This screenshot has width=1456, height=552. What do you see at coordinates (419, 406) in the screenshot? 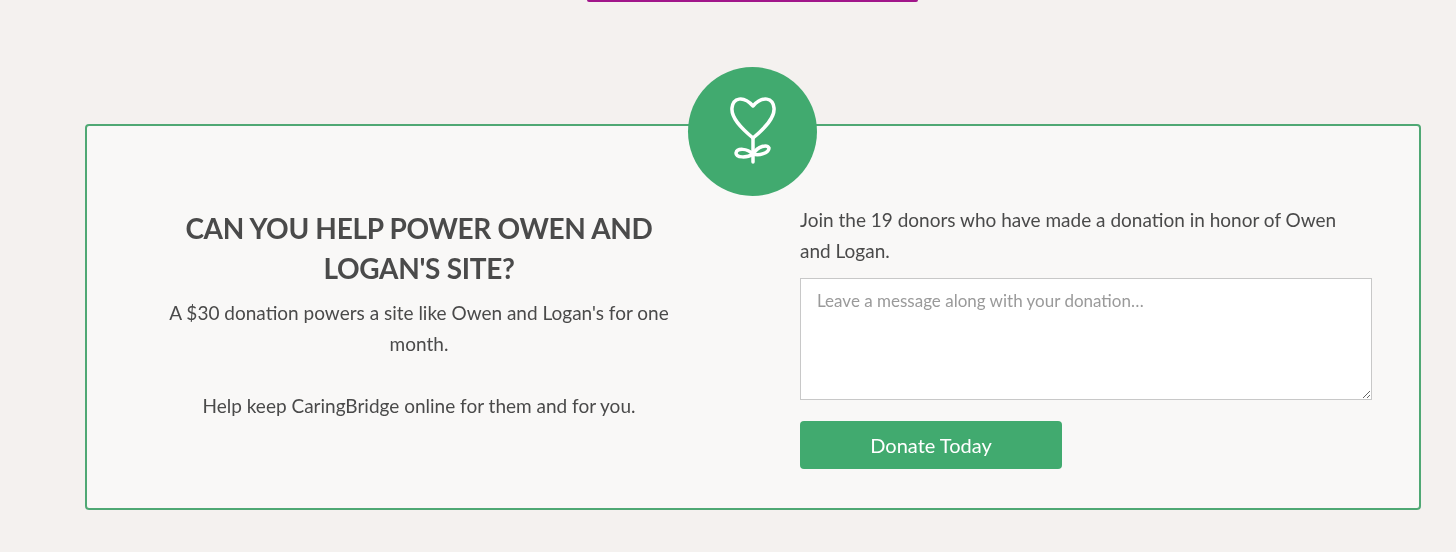
I see `description: Help keep CaringBridge online for them and for you.` at bounding box center [419, 406].